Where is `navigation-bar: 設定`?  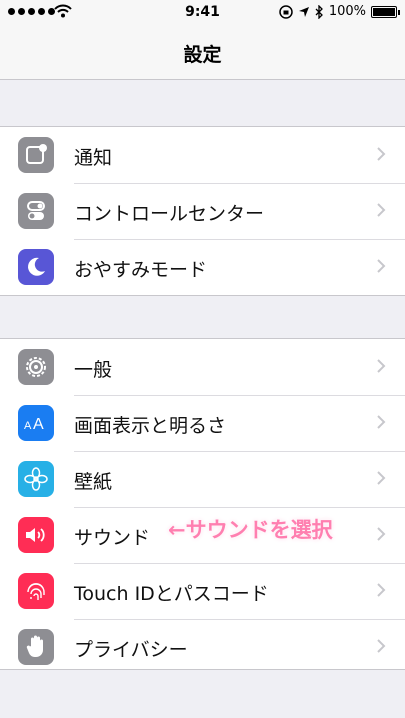
navigation-bar: 設定 is located at coordinates (202, 53).